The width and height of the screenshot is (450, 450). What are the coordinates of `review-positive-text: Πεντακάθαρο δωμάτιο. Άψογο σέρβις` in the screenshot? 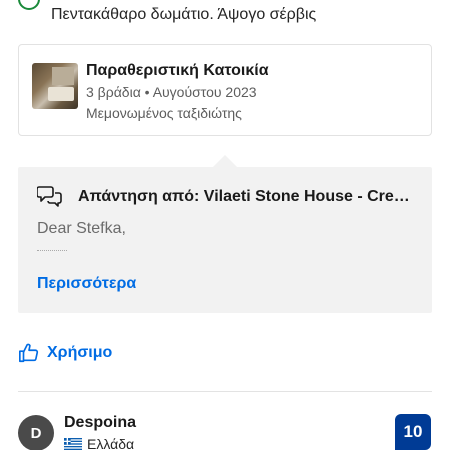 It's located at (184, 14).